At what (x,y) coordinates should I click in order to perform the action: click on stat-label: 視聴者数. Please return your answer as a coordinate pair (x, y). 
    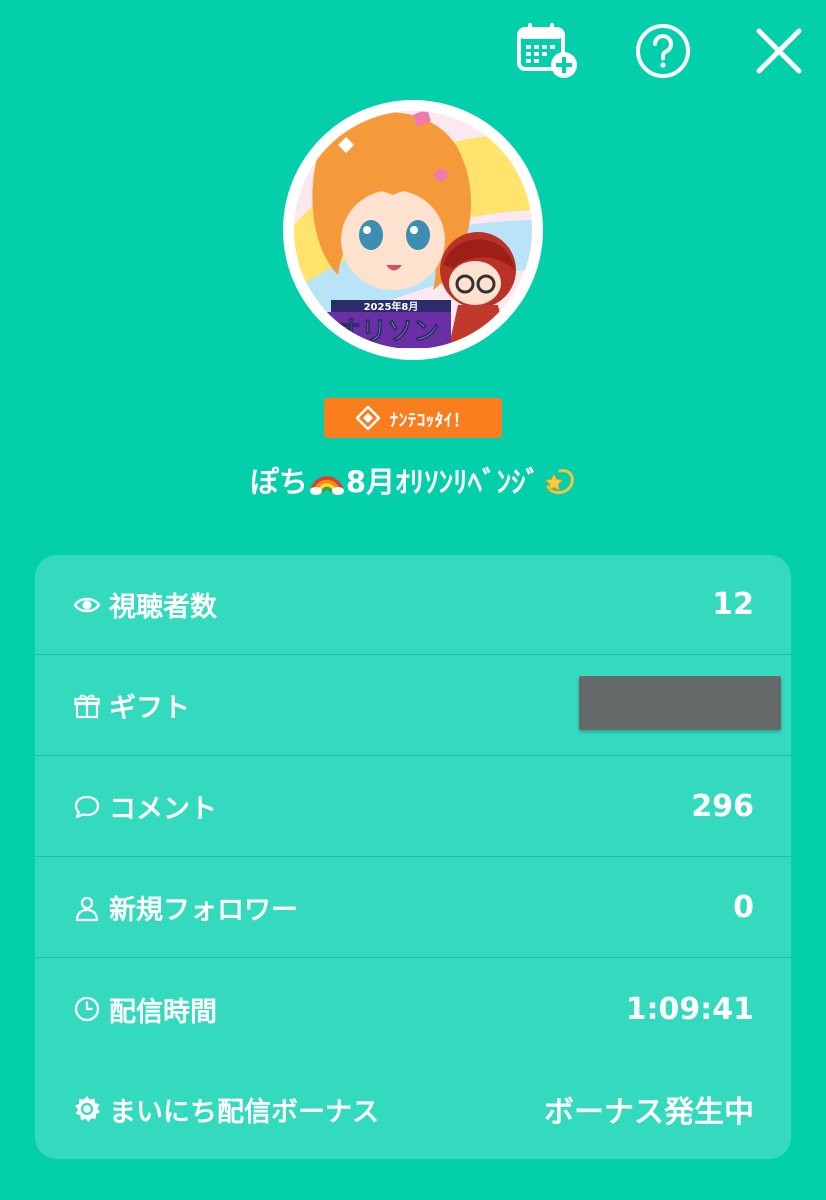
    Looking at the image, I should click on (163, 607).